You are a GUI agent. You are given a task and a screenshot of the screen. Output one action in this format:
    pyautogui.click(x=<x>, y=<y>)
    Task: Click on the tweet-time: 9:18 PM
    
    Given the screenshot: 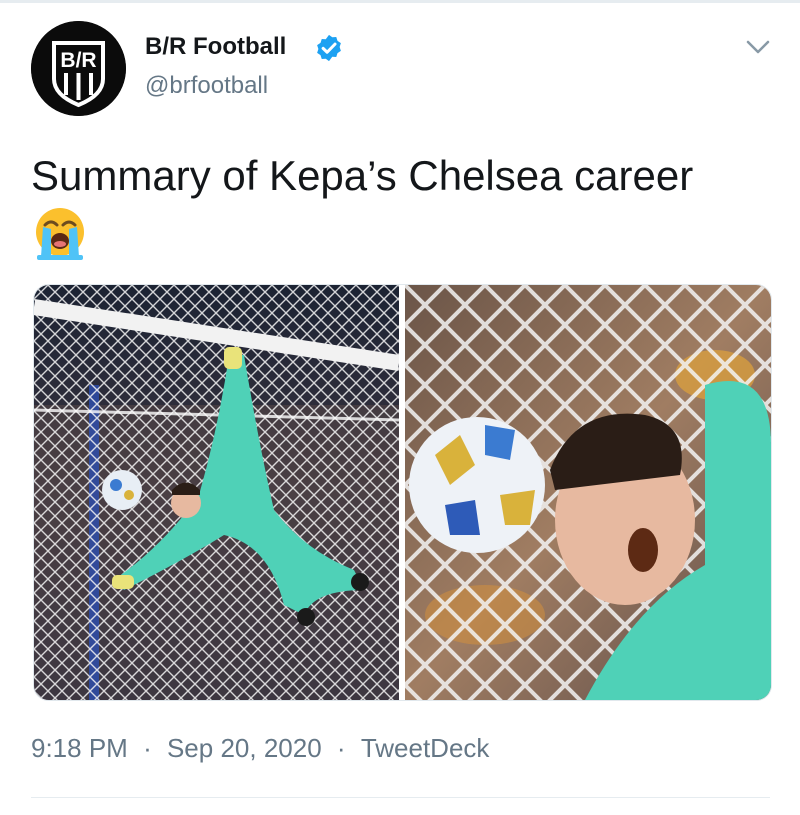 What is the action you would take?
    pyautogui.click(x=79, y=748)
    